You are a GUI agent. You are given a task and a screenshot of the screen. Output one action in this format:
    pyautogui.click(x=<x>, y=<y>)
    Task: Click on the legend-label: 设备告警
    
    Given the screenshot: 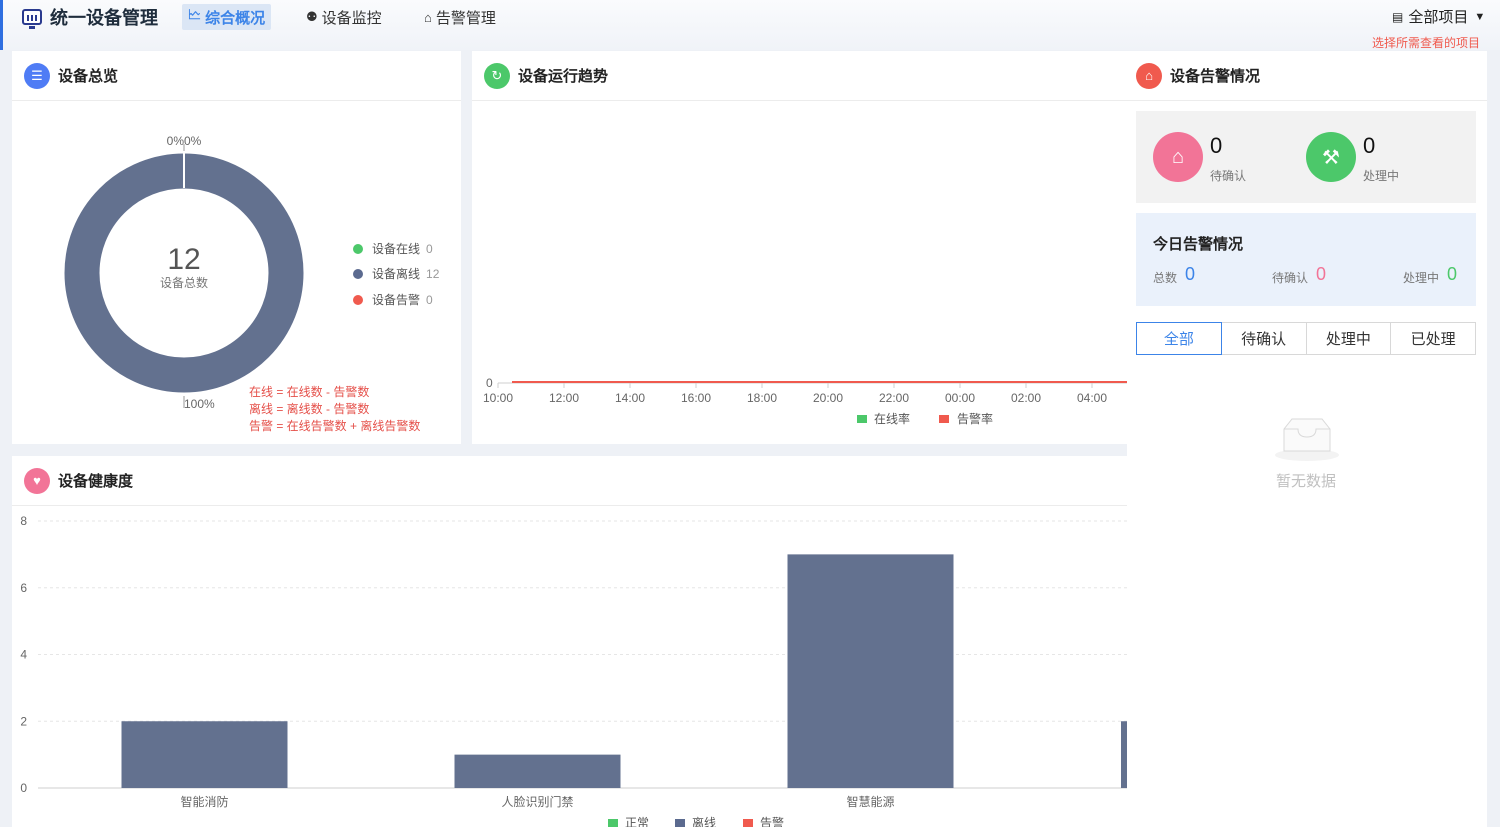 What is the action you would take?
    pyautogui.click(x=396, y=300)
    